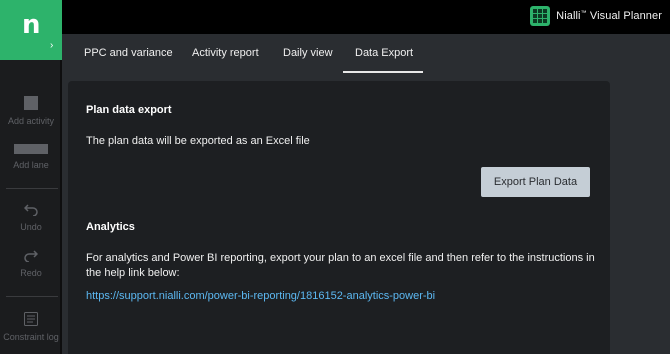 Image resolution: width=670 pixels, height=354 pixels. What do you see at coordinates (52, 45) in the screenshot?
I see `chevron-right-icon: ›` at bounding box center [52, 45].